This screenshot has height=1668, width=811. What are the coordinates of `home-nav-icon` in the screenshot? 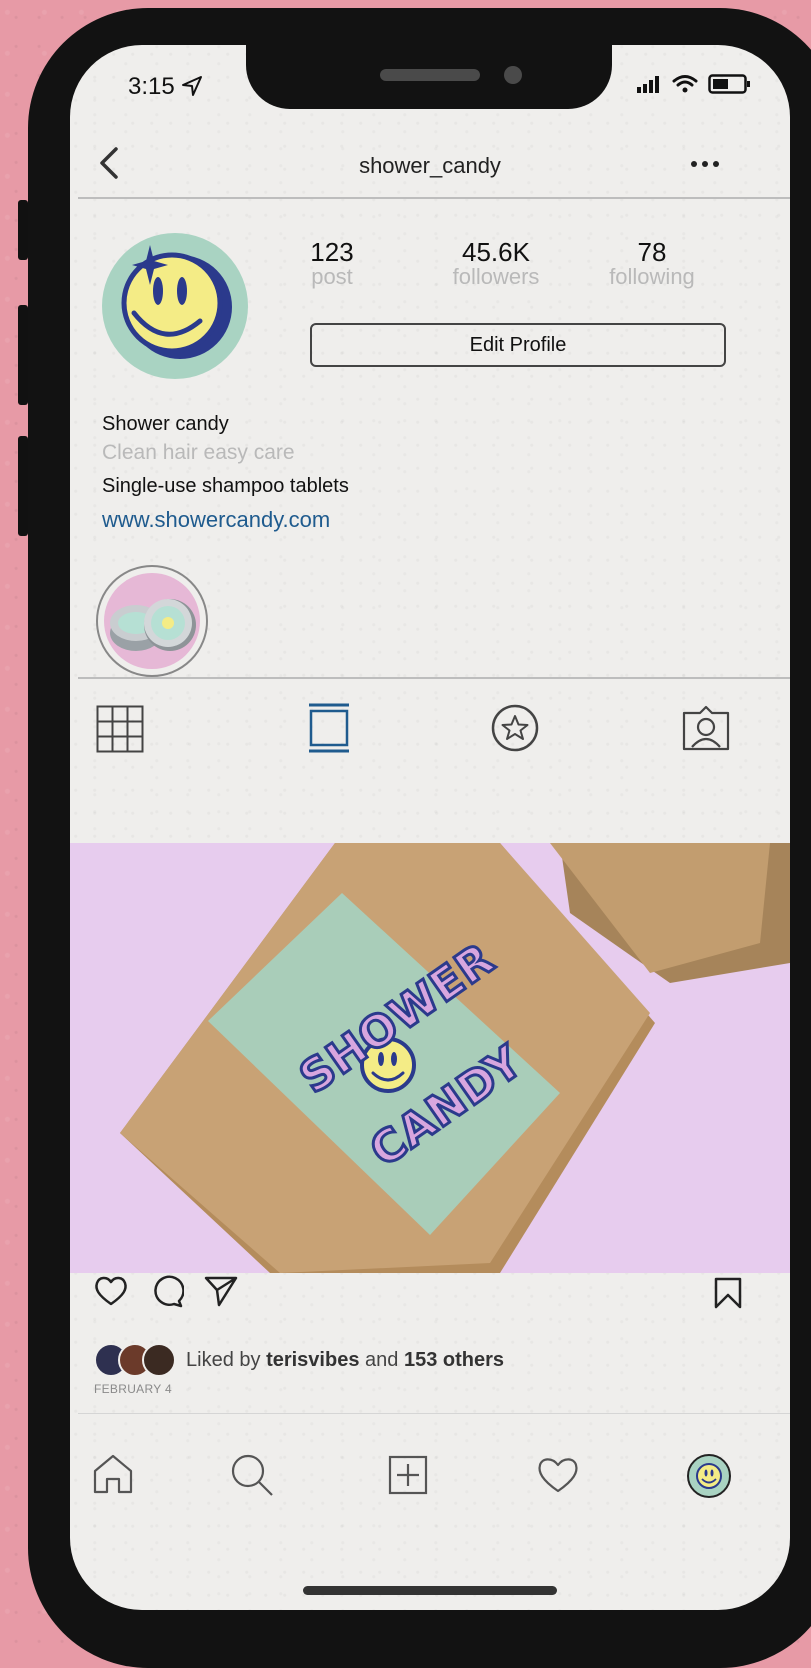 It's located at (113, 1474).